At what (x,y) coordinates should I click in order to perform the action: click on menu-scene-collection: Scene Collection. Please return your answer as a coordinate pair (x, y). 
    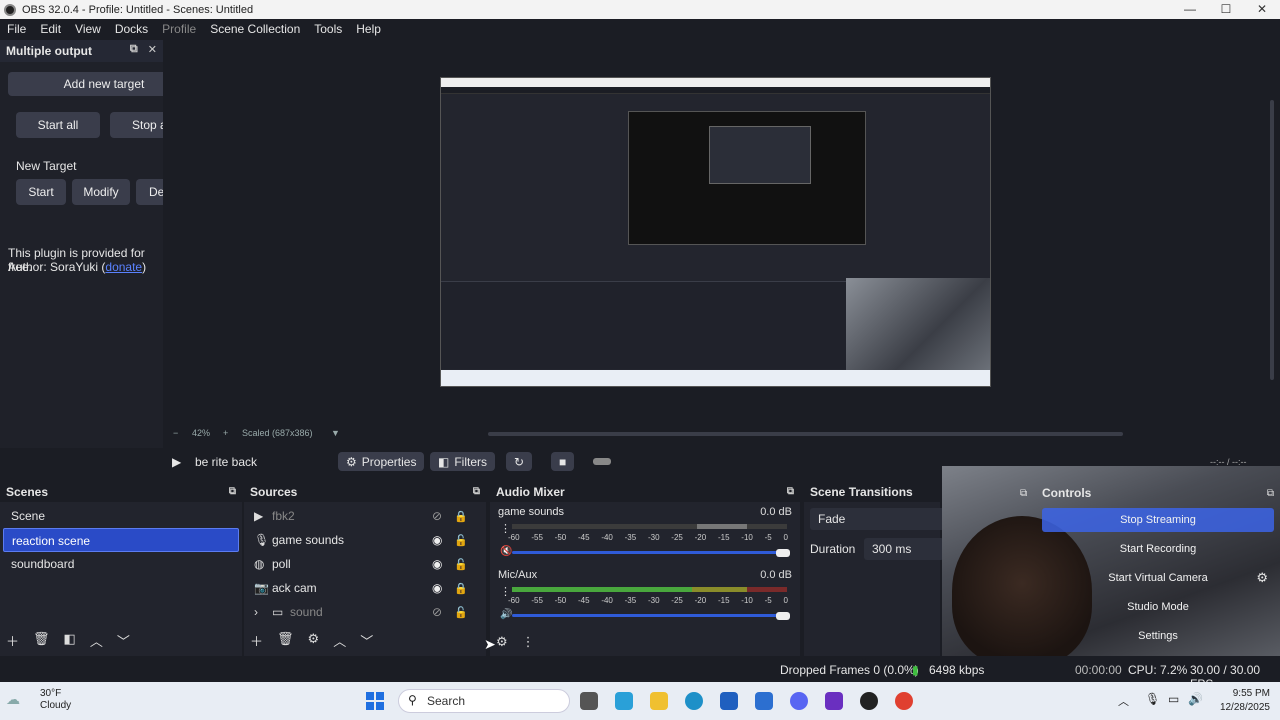
    Looking at the image, I should click on (255, 29).